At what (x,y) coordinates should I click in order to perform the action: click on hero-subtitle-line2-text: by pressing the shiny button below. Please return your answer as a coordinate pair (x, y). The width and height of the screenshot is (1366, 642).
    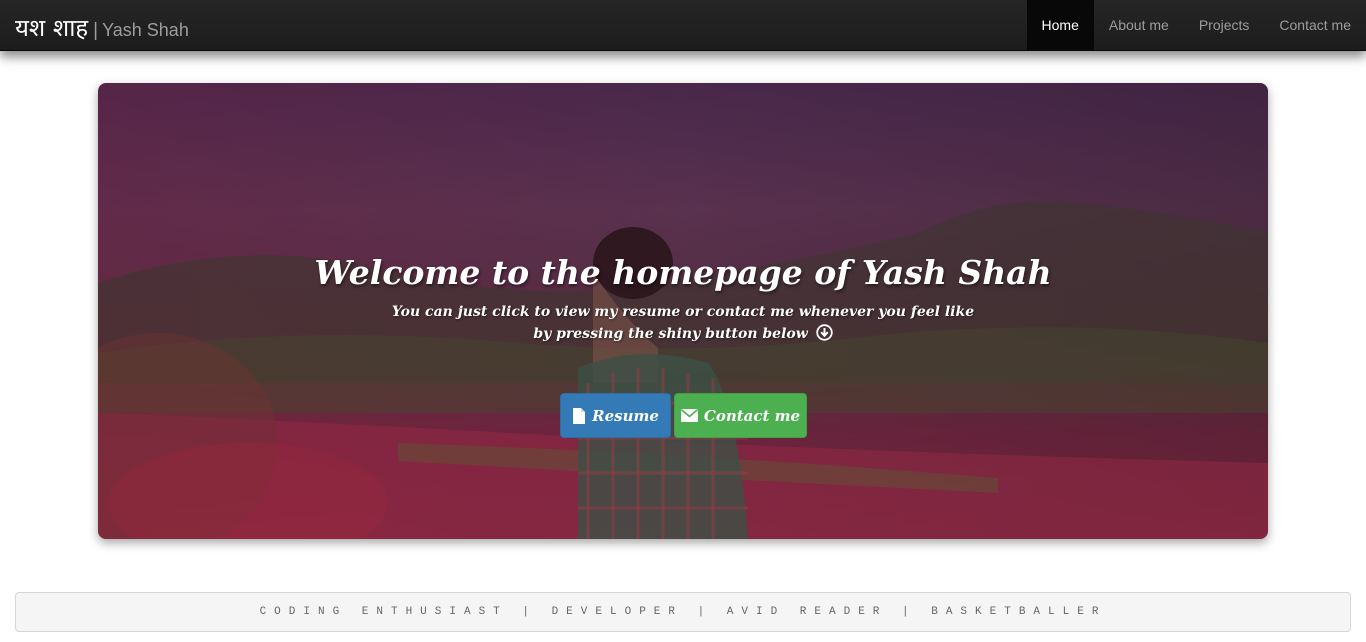
    Looking at the image, I should click on (670, 334).